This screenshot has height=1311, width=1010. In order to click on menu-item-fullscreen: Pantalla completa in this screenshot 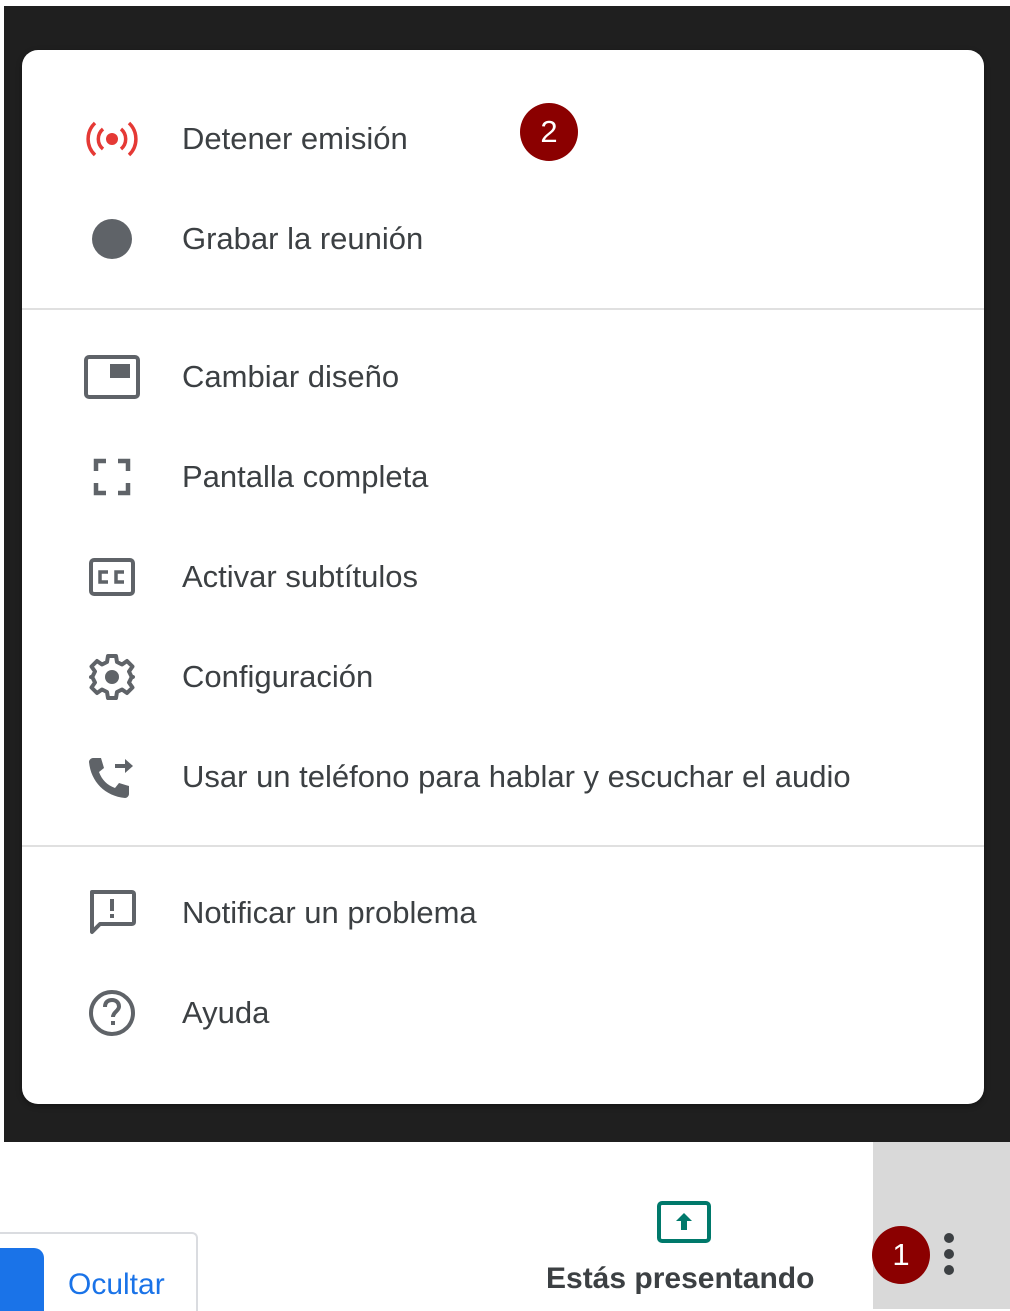, I will do `click(503, 477)`.